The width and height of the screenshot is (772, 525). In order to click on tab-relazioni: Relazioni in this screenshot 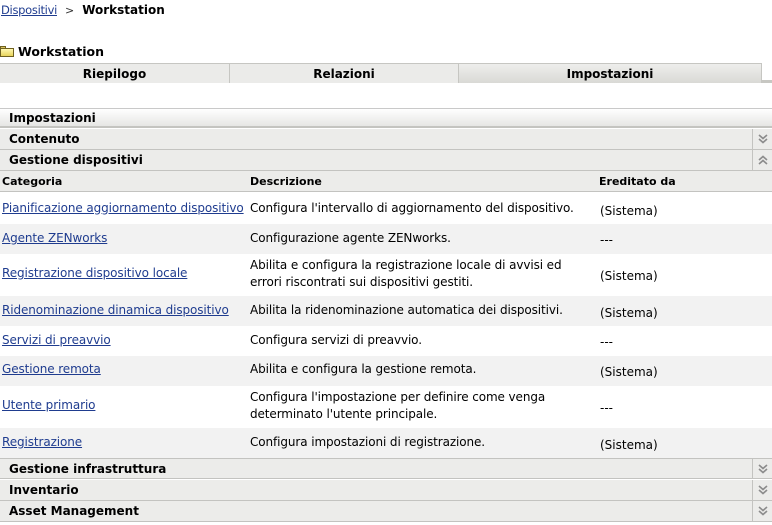, I will do `click(344, 73)`.